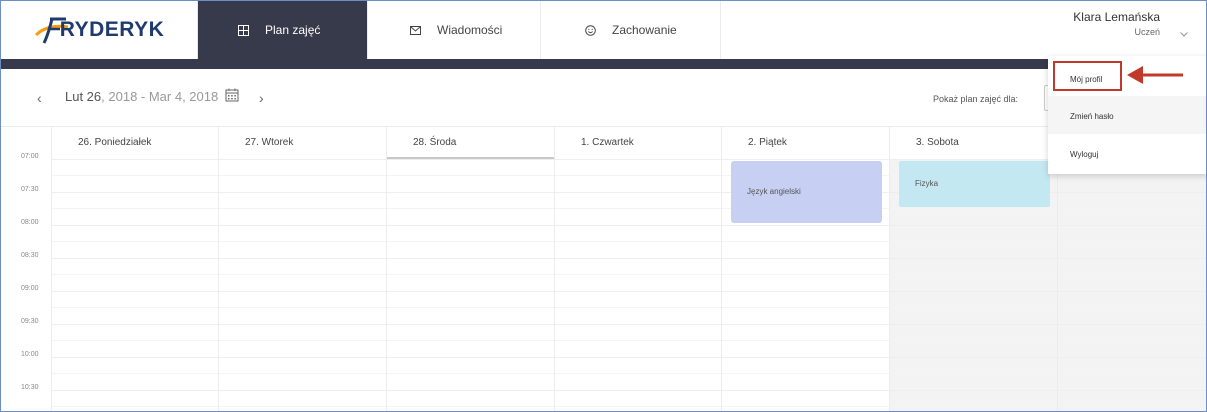 The height and width of the screenshot is (412, 1207). What do you see at coordinates (30, 288) in the screenshot?
I see `time-label: 09:00` at bounding box center [30, 288].